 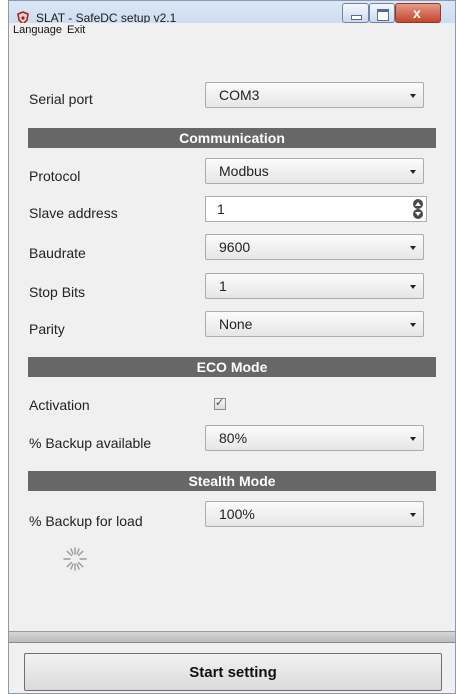 I want to click on stop-bits-select: 1, so click(x=314, y=286).